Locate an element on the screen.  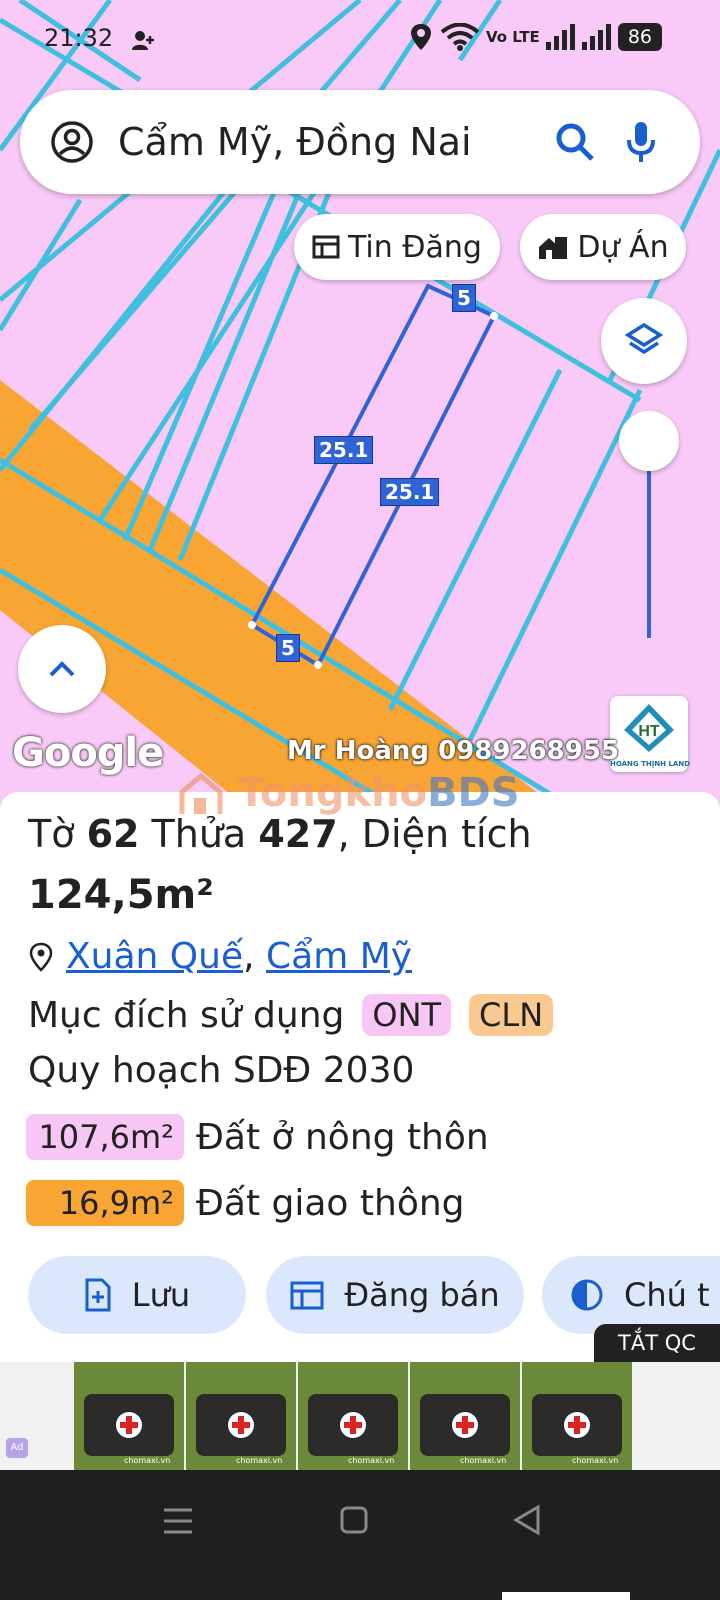
expand-sheet-button is located at coordinates (62, 669).